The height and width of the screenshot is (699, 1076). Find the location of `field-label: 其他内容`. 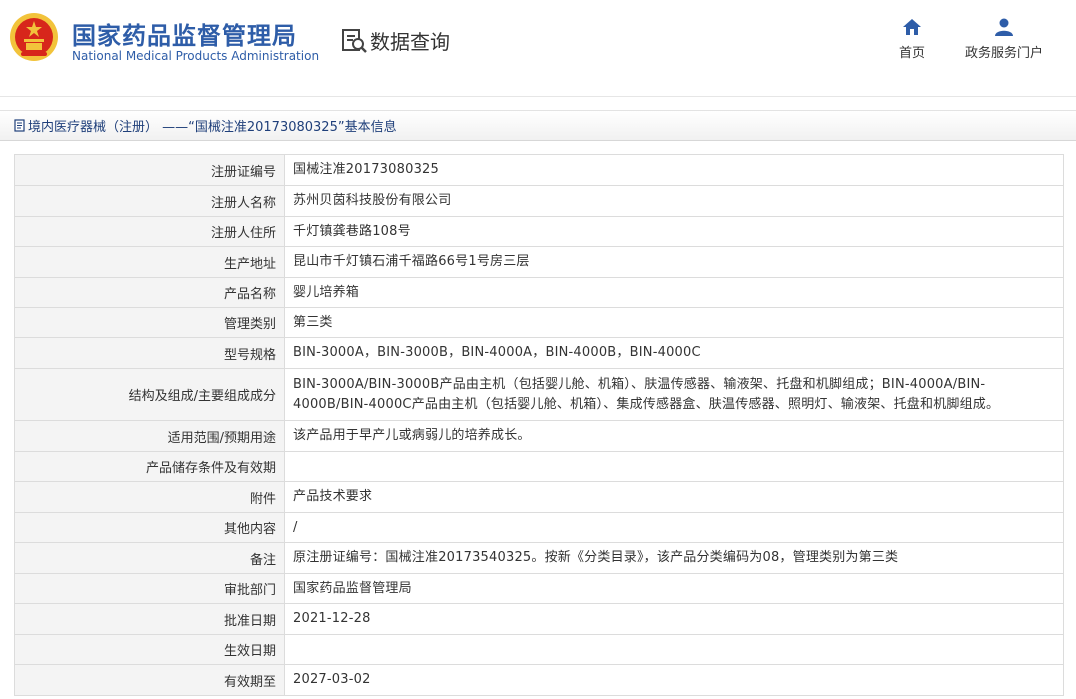

field-label: 其他内容 is located at coordinates (149, 527).